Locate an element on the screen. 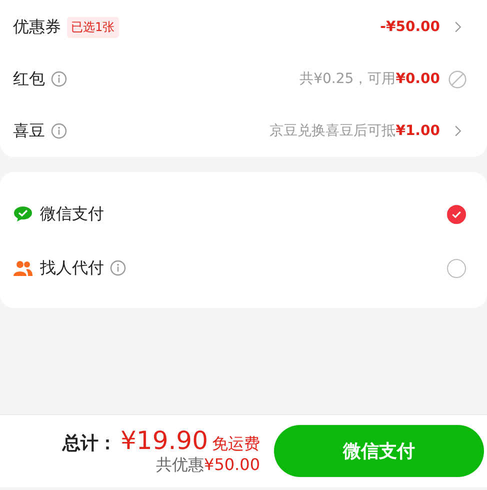 The image size is (487, 490). coupon-badge: 已选1张 is located at coordinates (93, 27).